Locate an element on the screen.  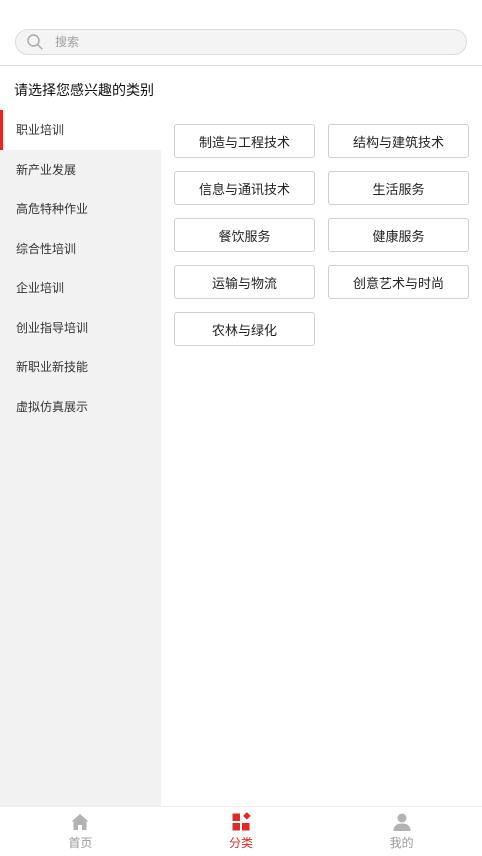
sidebar-item-enterprise-training: 企业培训 is located at coordinates (80, 288).